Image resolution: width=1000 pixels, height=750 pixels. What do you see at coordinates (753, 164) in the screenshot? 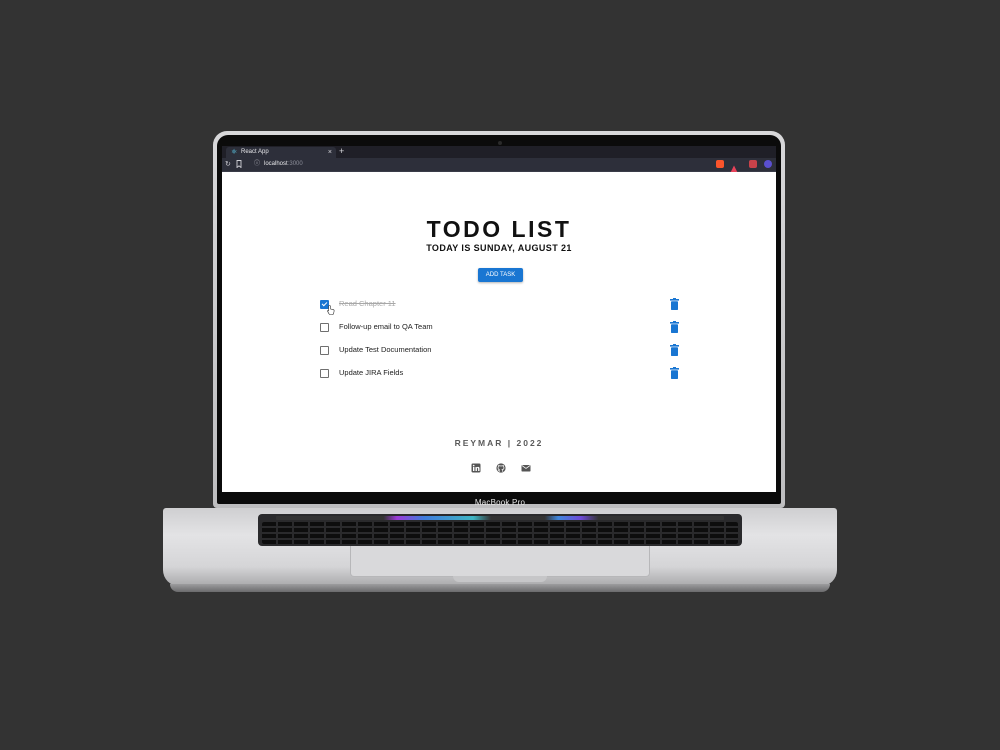
I see `extension-icon` at bounding box center [753, 164].